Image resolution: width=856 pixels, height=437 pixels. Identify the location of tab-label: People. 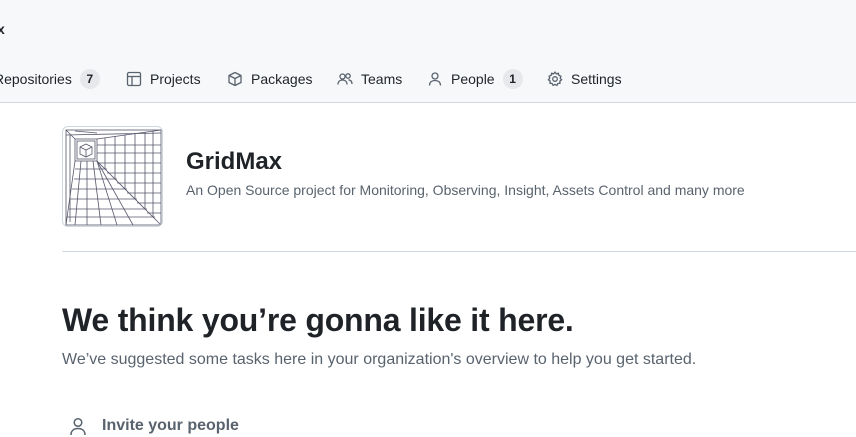
(473, 79).